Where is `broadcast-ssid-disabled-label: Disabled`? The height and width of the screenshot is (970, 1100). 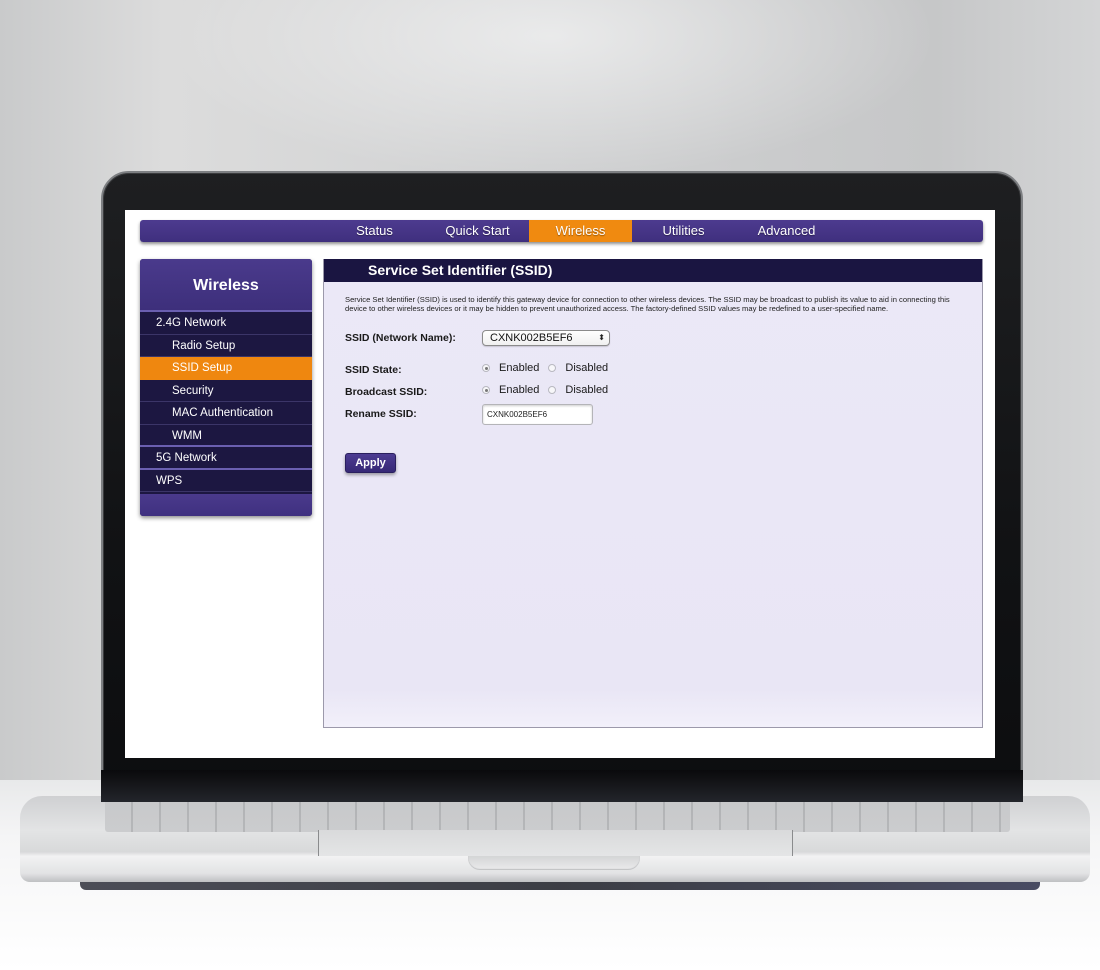 broadcast-ssid-disabled-label: Disabled is located at coordinates (586, 390).